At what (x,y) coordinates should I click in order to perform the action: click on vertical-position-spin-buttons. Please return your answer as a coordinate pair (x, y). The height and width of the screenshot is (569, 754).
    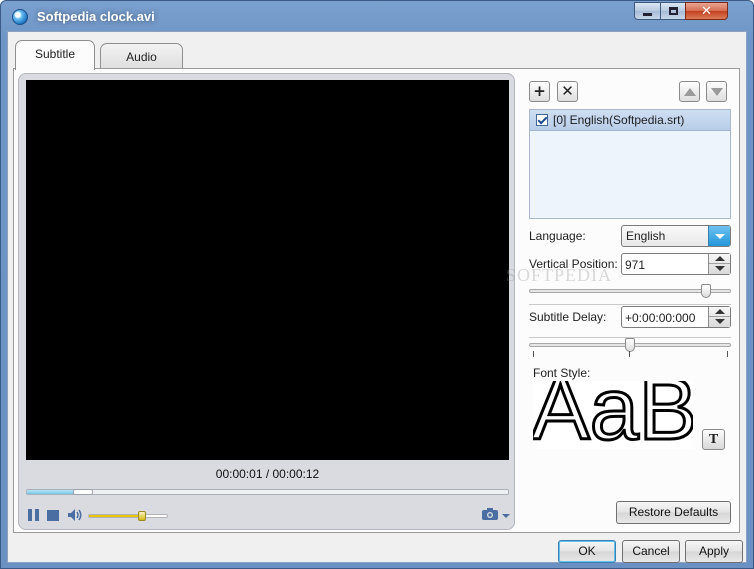
    Looking at the image, I should click on (719, 264).